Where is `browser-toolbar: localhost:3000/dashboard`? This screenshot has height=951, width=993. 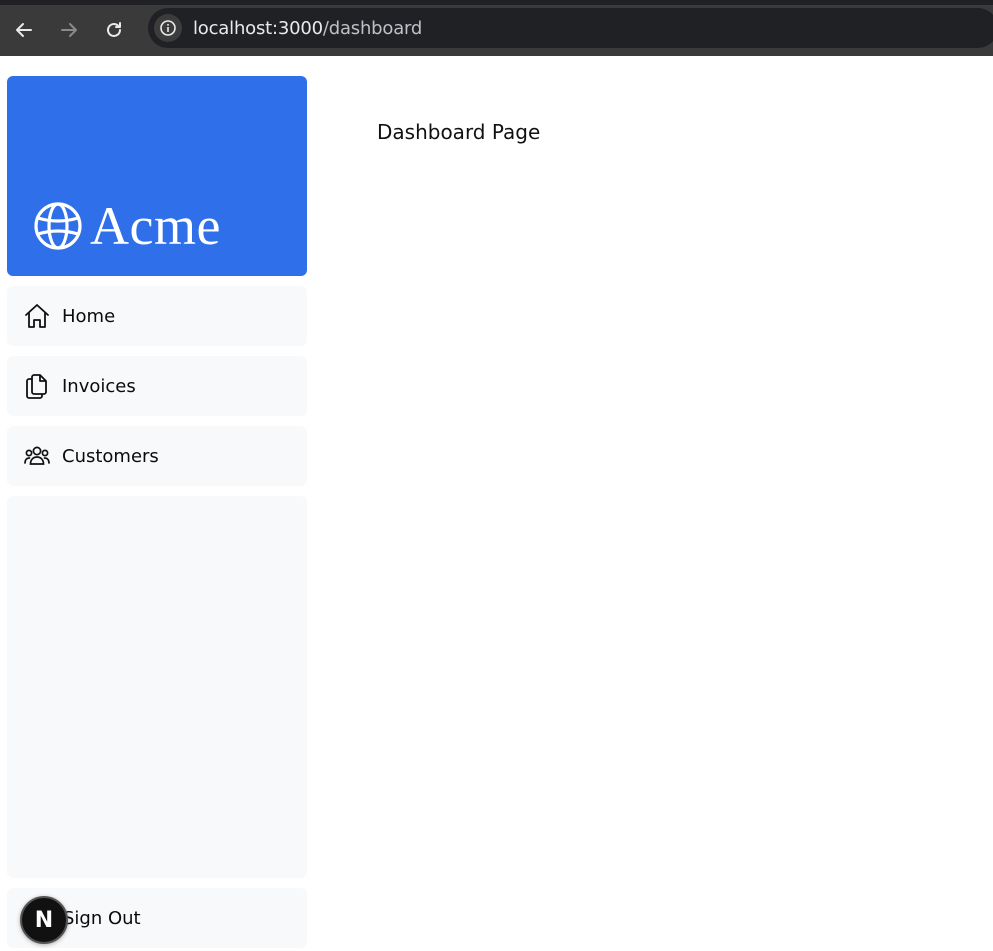
browser-toolbar: localhost:3000/dashboard is located at coordinates (496, 28).